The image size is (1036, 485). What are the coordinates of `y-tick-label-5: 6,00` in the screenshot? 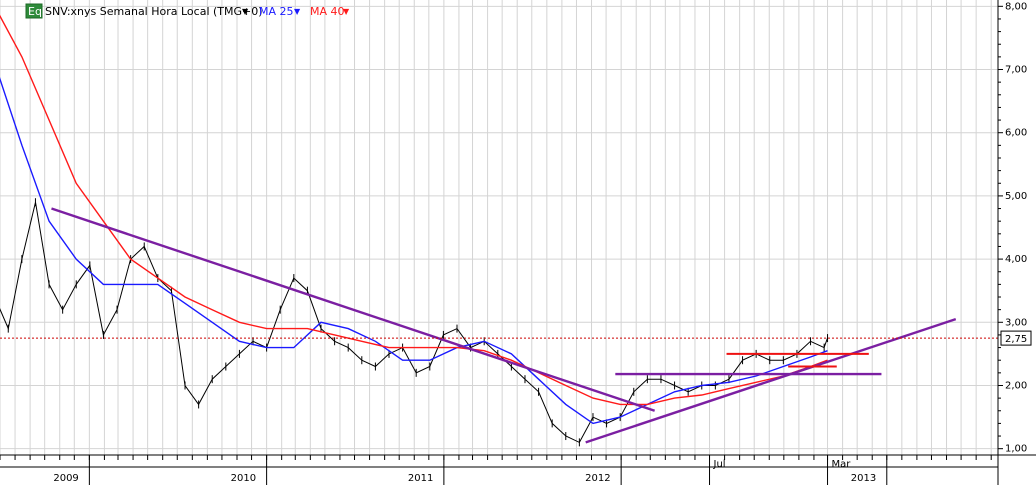 It's located at (1016, 133).